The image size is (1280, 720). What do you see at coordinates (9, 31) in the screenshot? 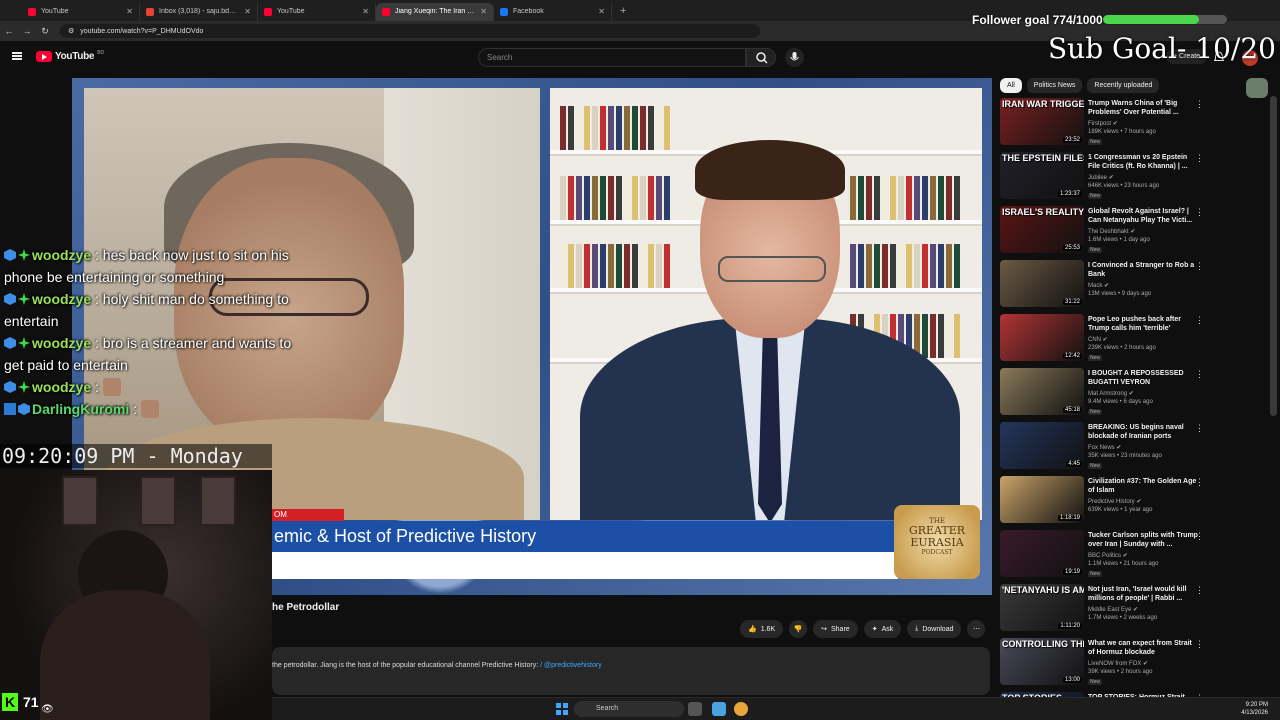
I see `back-icon: ←` at bounding box center [9, 31].